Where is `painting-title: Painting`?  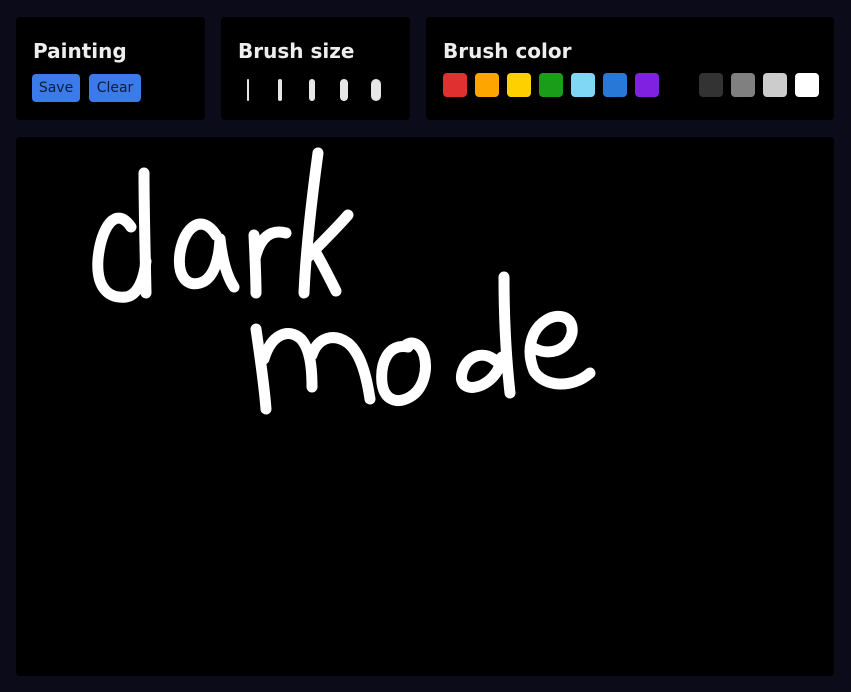
painting-title: Painting is located at coordinates (80, 51).